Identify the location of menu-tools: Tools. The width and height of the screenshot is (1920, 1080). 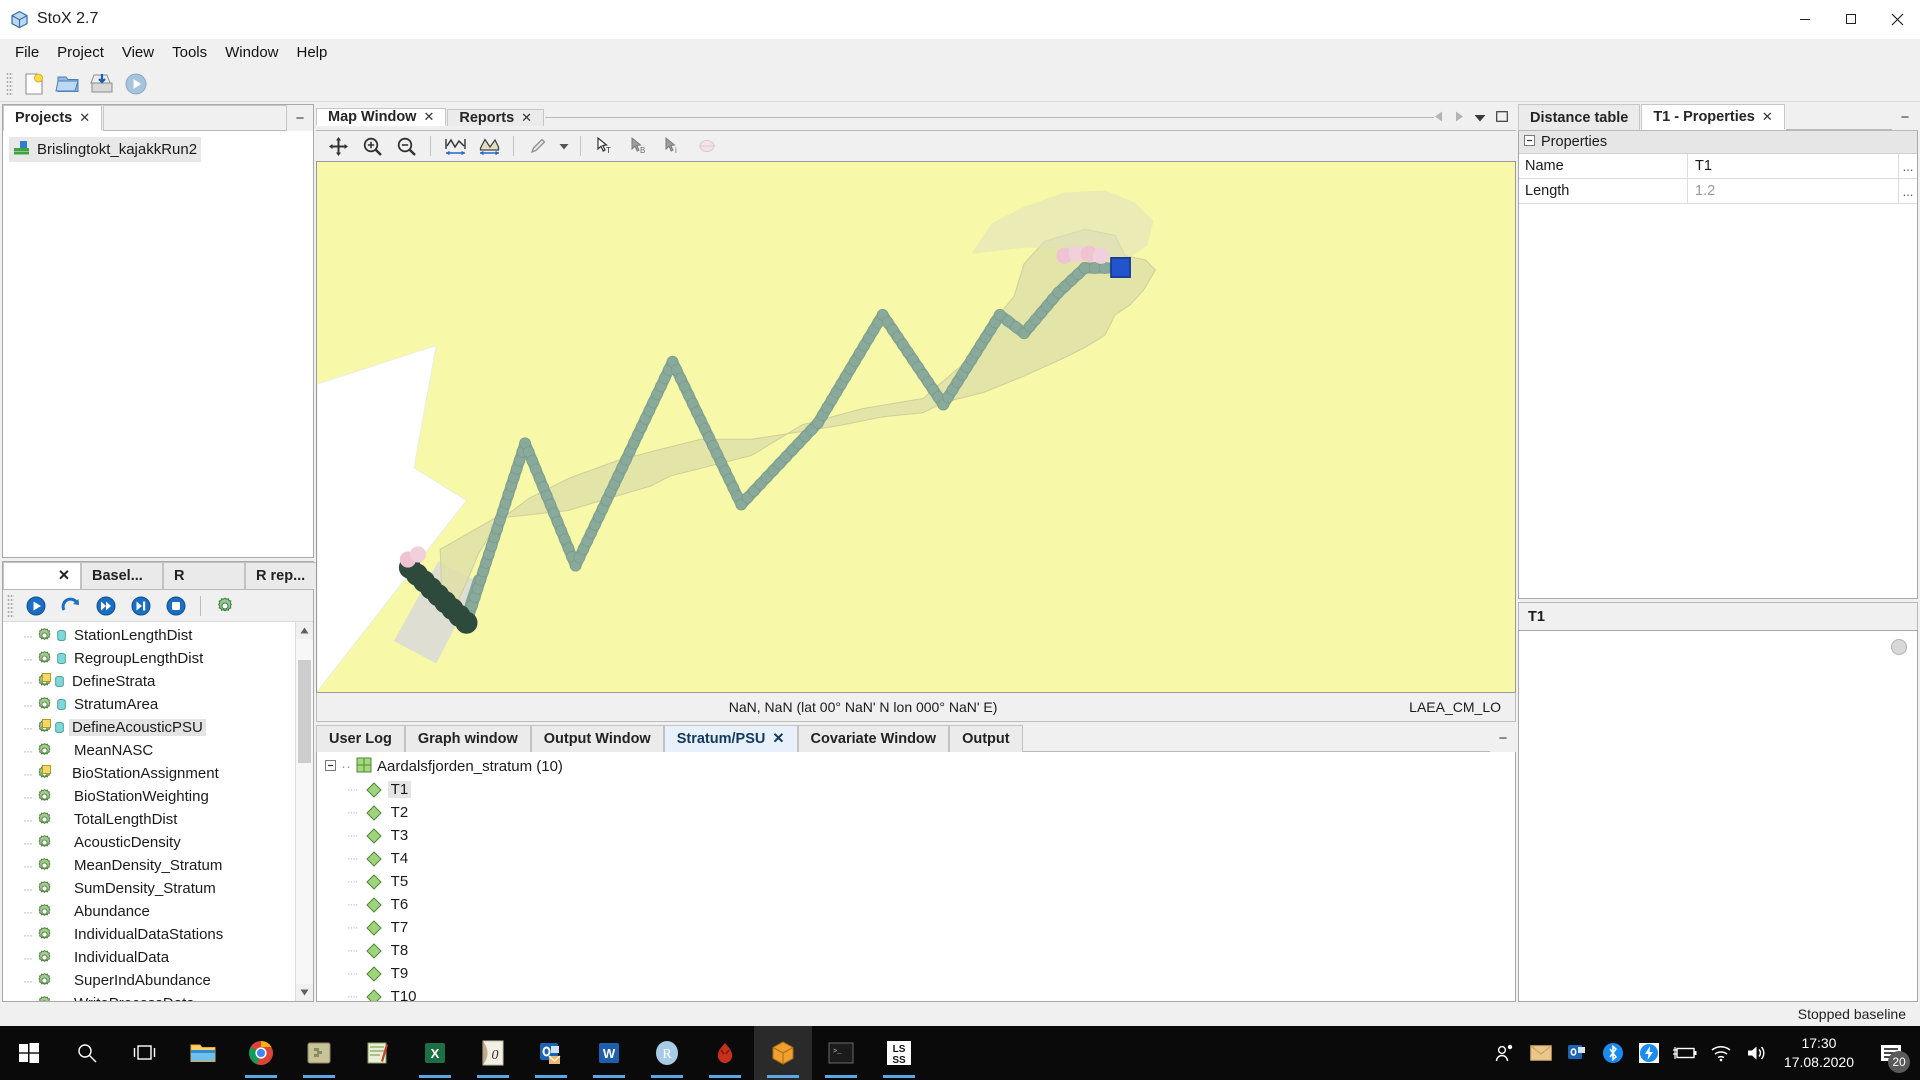
(189, 52).